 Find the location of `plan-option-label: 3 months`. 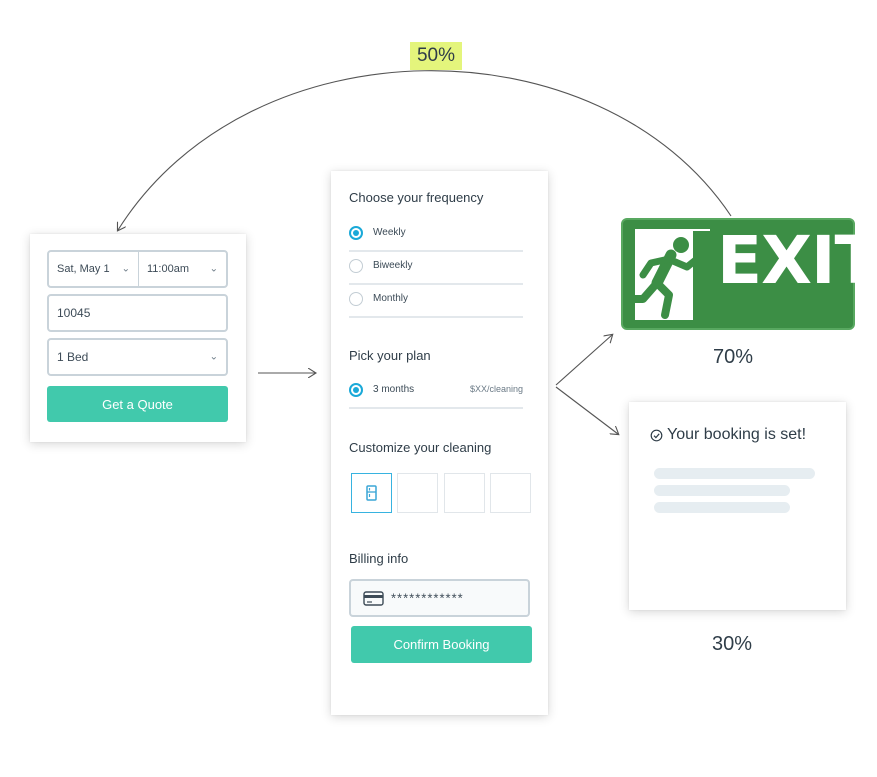

plan-option-label: 3 months is located at coordinates (394, 389).